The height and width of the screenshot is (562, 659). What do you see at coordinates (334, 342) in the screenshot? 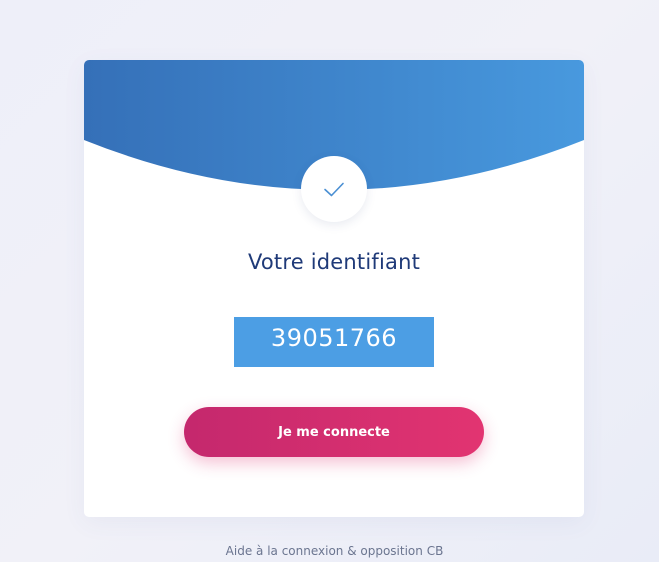
I see `identifier-value: 39051766` at bounding box center [334, 342].